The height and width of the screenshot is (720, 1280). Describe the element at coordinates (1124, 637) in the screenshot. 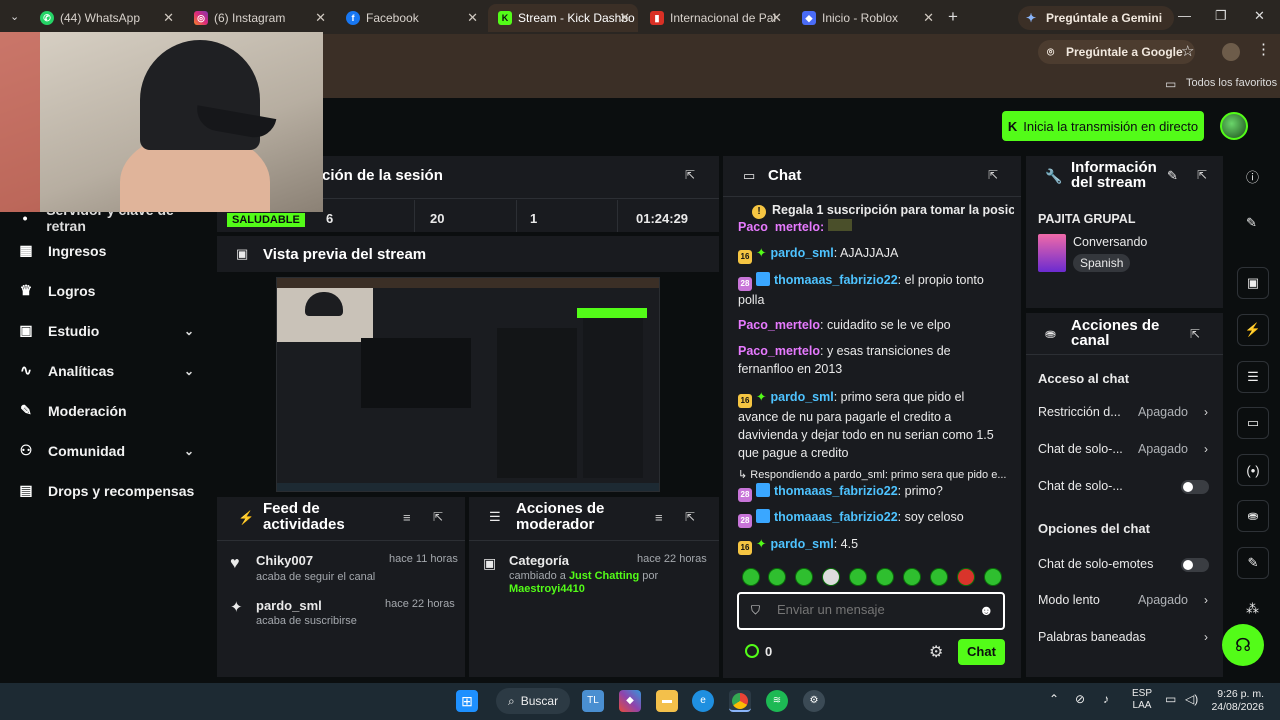

I see `banned-words-row: Palabras baneadas ›` at that location.